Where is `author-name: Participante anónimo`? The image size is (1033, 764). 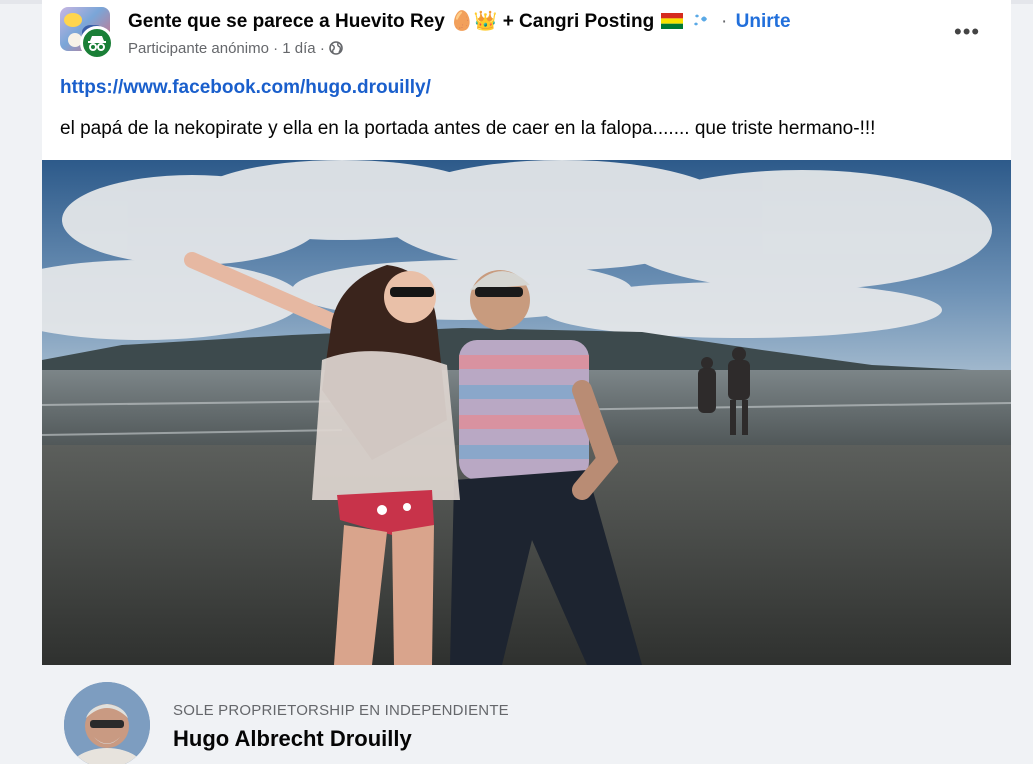 author-name: Participante anónimo is located at coordinates (198, 48).